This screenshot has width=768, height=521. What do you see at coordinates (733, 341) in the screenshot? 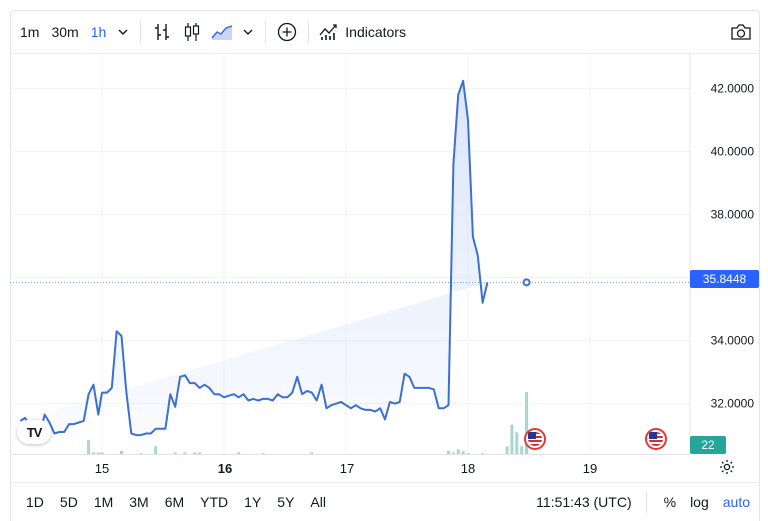
I see `price-tick-label: 34.0000` at bounding box center [733, 341].